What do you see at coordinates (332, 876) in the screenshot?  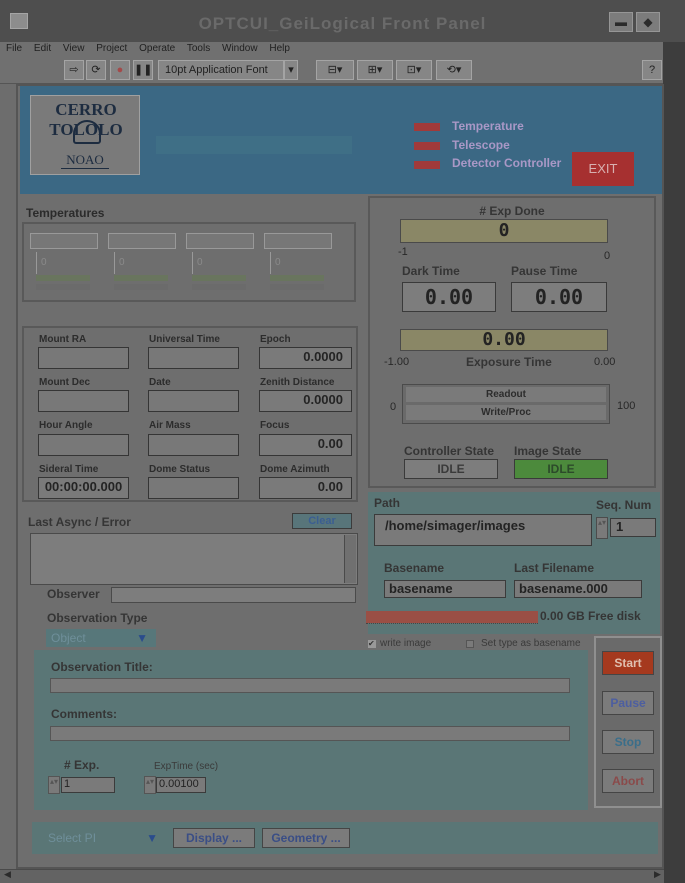 I see `horizontal-scrollbar` at bounding box center [332, 876].